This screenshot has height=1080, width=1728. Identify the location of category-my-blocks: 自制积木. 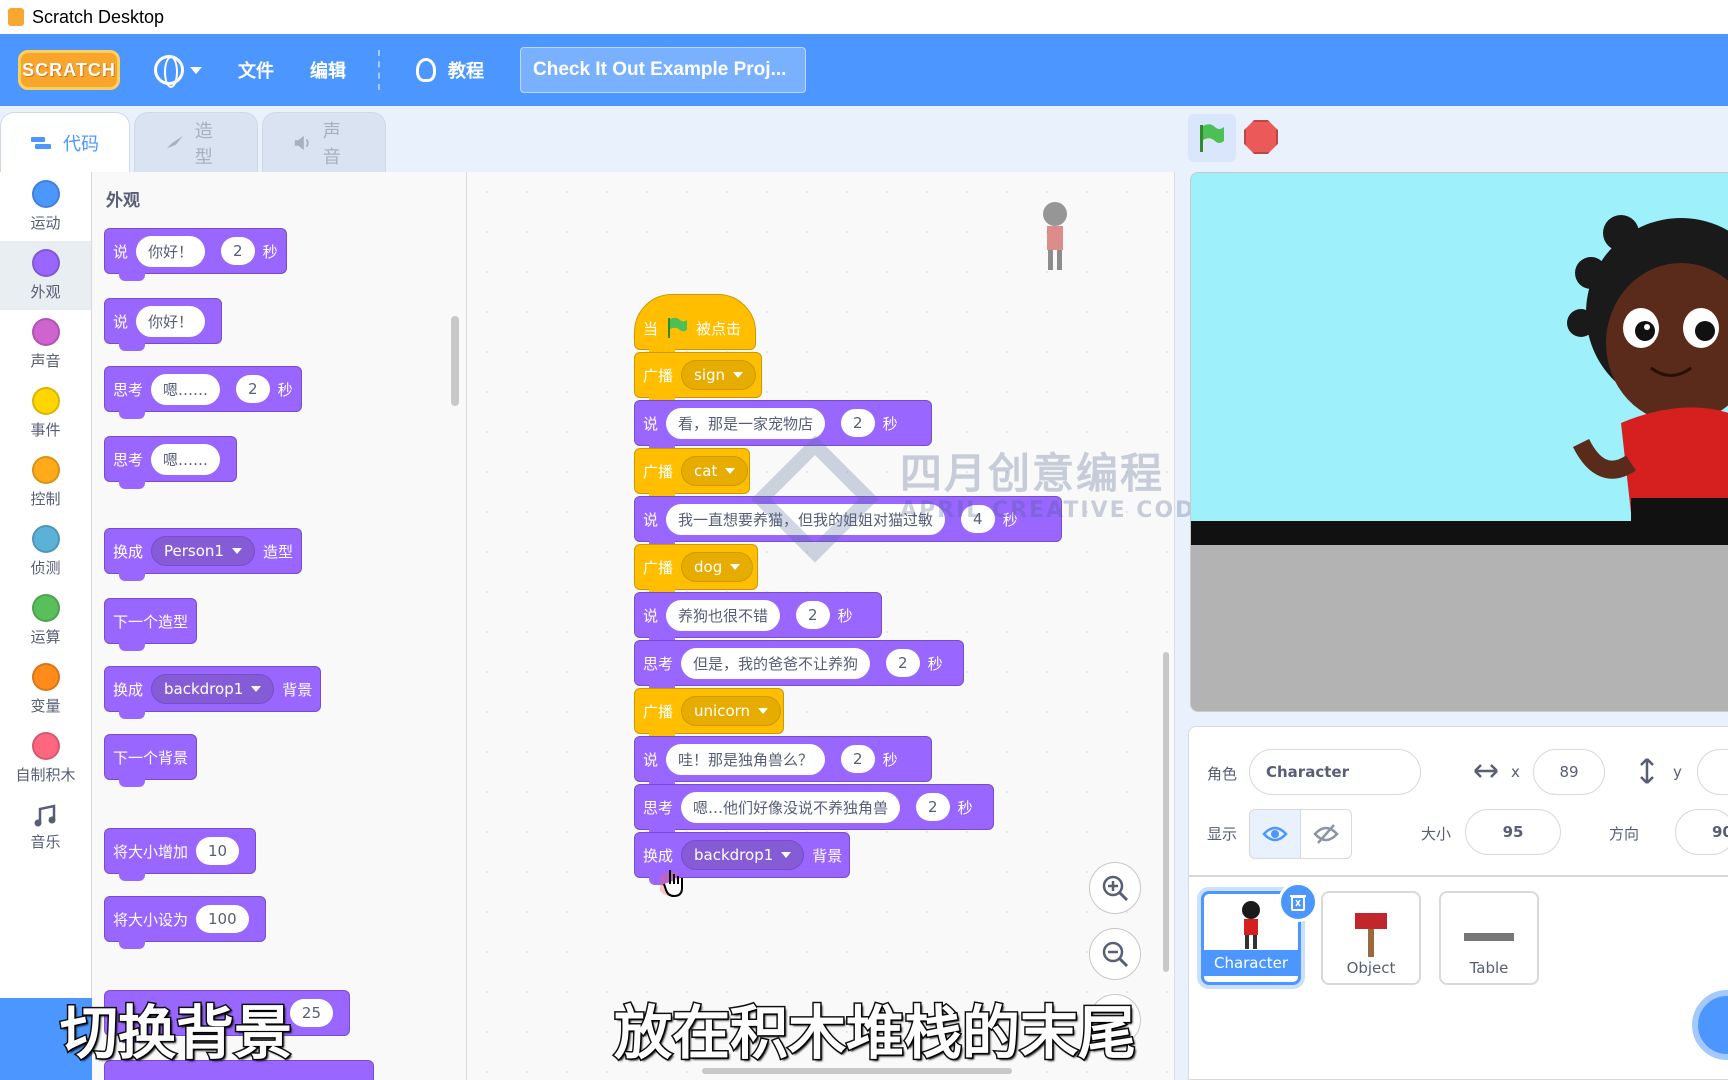
(45, 758).